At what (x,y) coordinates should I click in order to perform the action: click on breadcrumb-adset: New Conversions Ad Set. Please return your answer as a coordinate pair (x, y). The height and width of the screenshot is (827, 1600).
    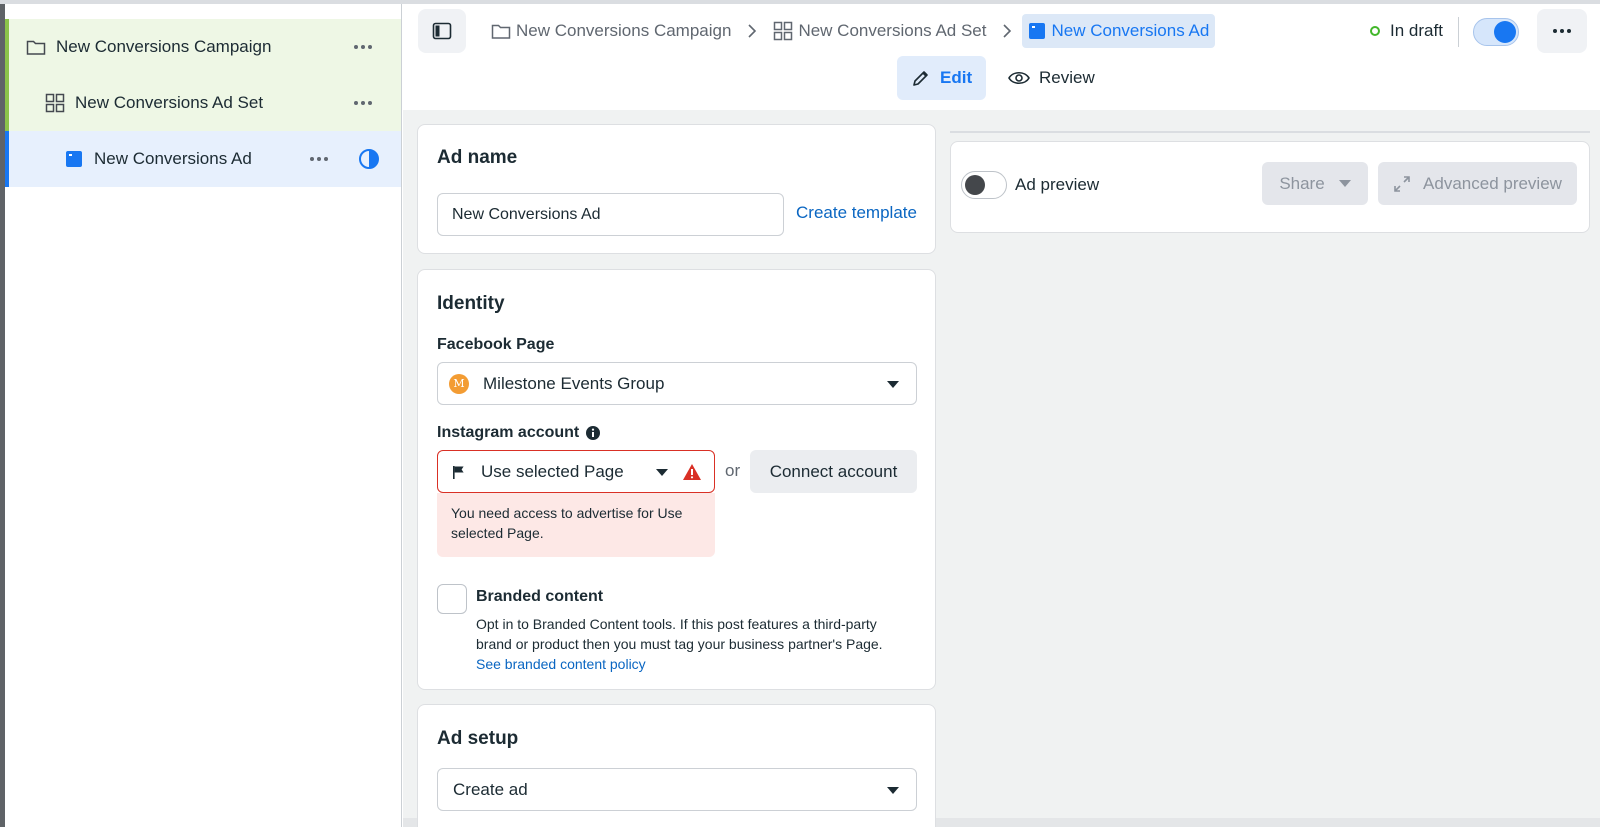
    Looking at the image, I should click on (879, 31).